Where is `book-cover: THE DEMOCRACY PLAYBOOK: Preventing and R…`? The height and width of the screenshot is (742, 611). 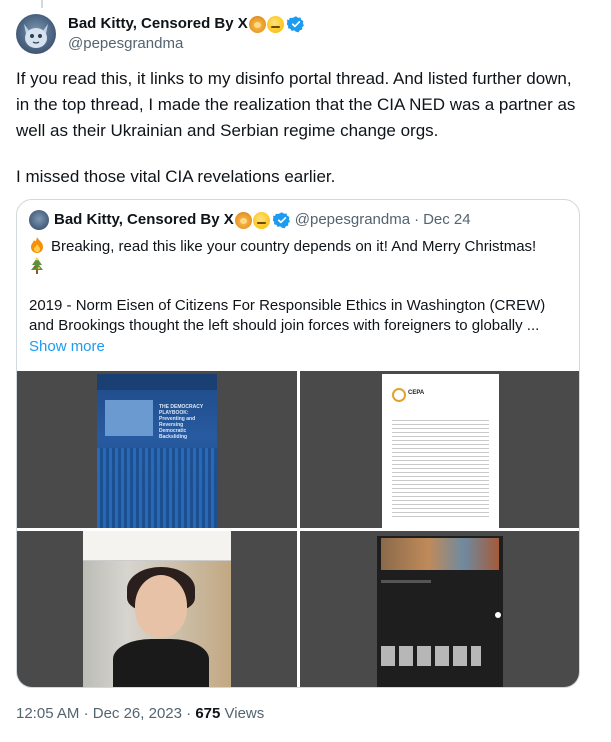
book-cover: THE DEMOCRACY PLAYBOOK: Preventing and R… is located at coordinates (157, 451).